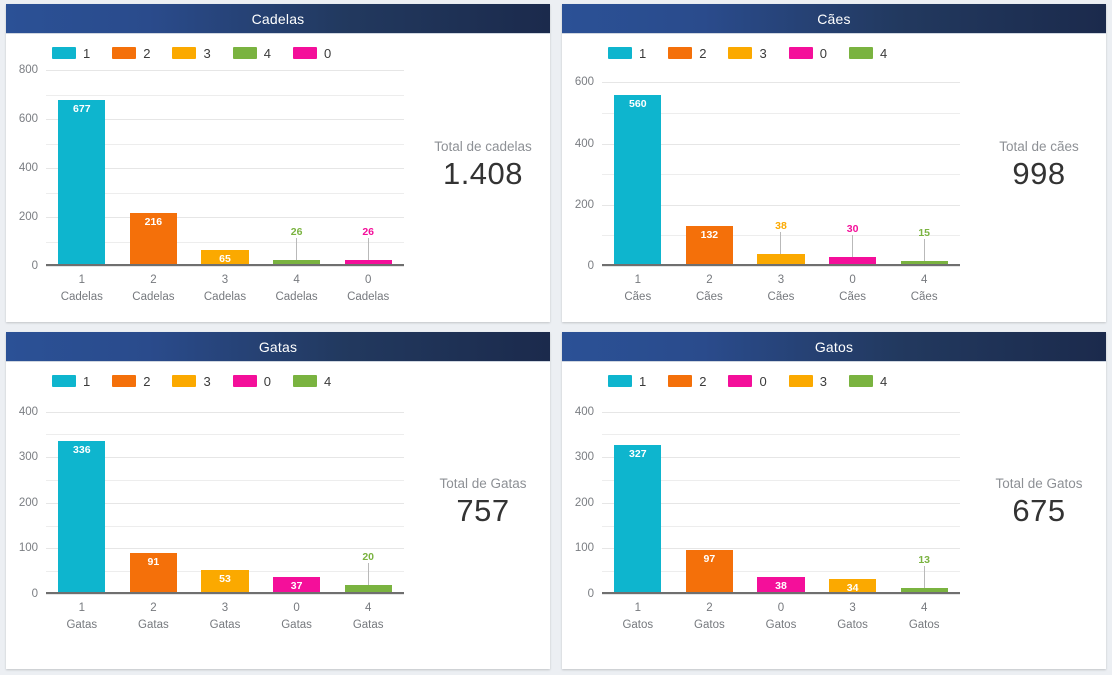 The image size is (1112, 675). I want to click on bar-column: 53, so click(225, 496).